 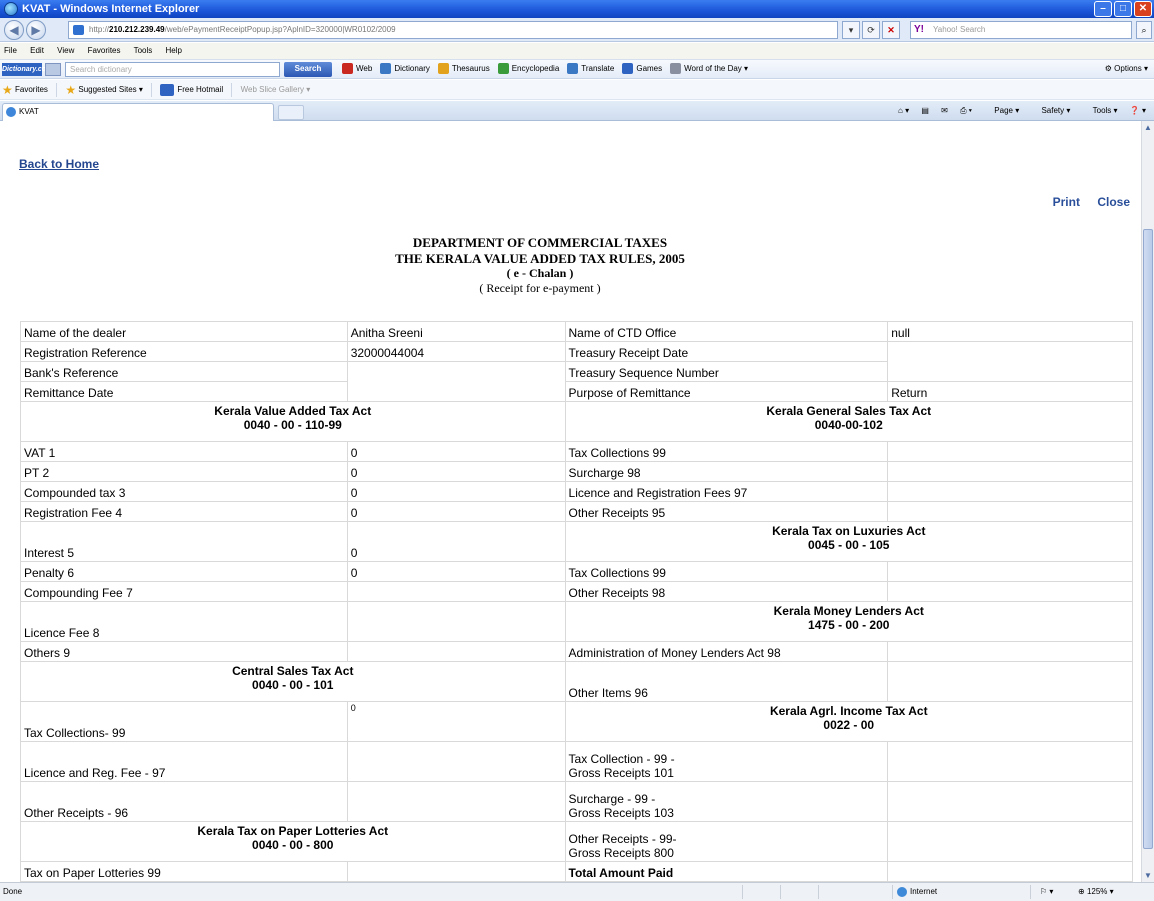 What do you see at coordinates (184, 761) in the screenshot?
I see `cell-label: Licence and Reg. Fee - 97` at bounding box center [184, 761].